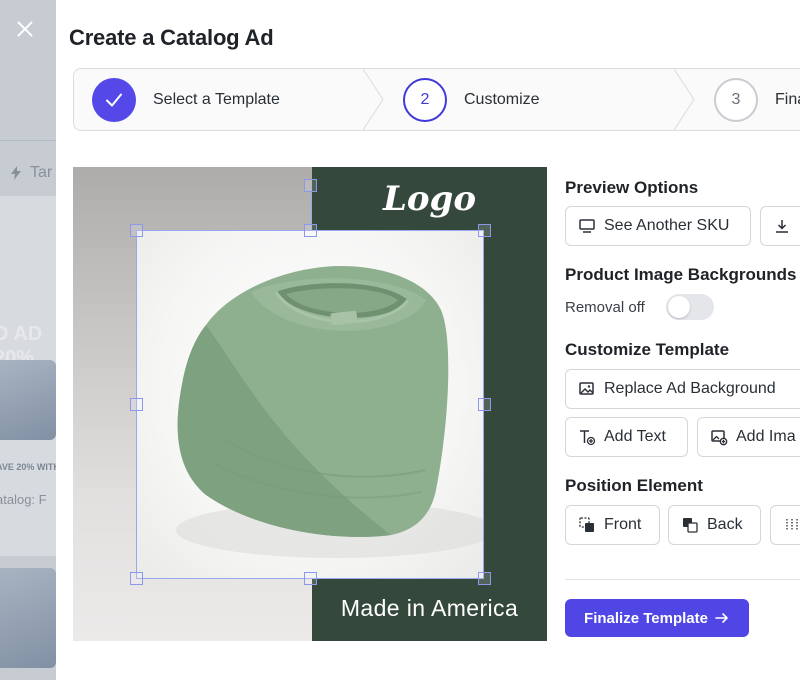  Describe the element at coordinates (719, 438) in the screenshot. I see `add-image-icon` at that location.